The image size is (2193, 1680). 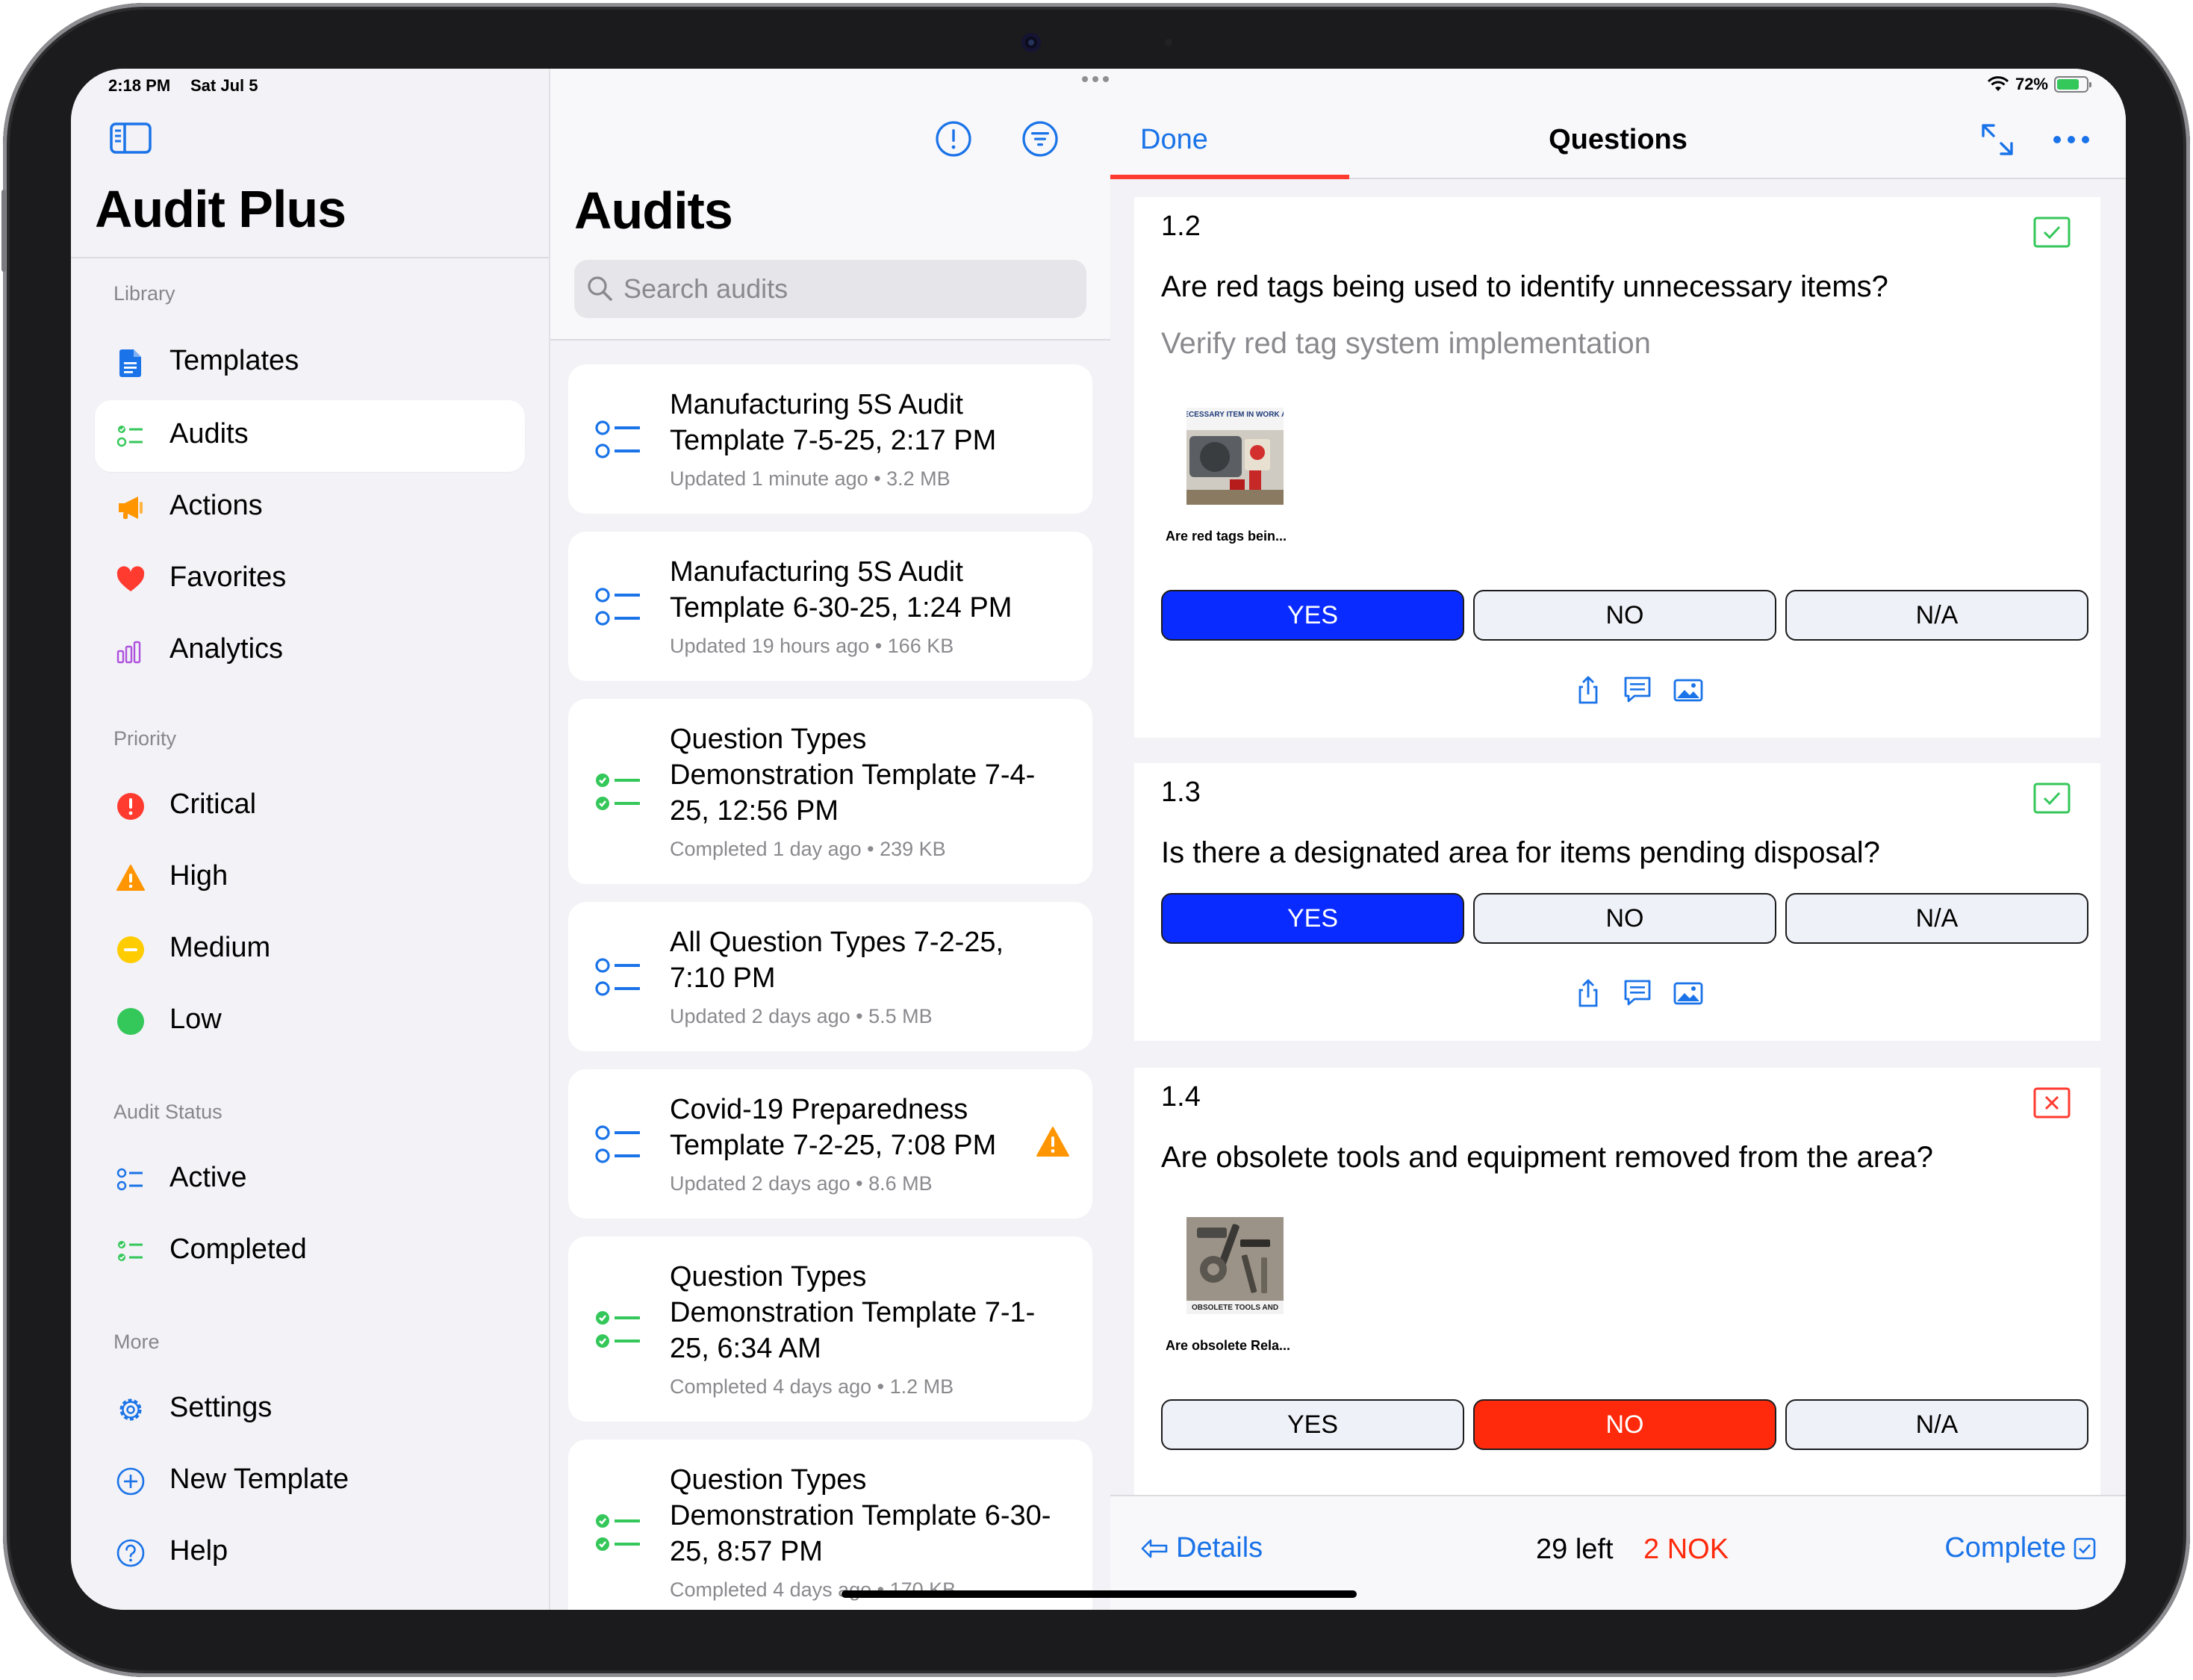 I want to click on question-image: UNNECESSARY ITEM IN WORK AREA, so click(x=1235, y=456).